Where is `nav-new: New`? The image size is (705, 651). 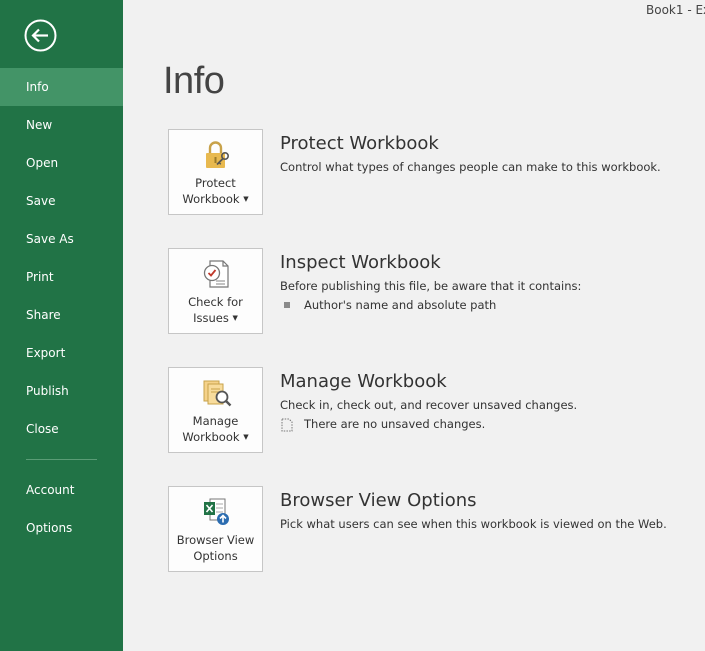
nav-new: New is located at coordinates (61, 125).